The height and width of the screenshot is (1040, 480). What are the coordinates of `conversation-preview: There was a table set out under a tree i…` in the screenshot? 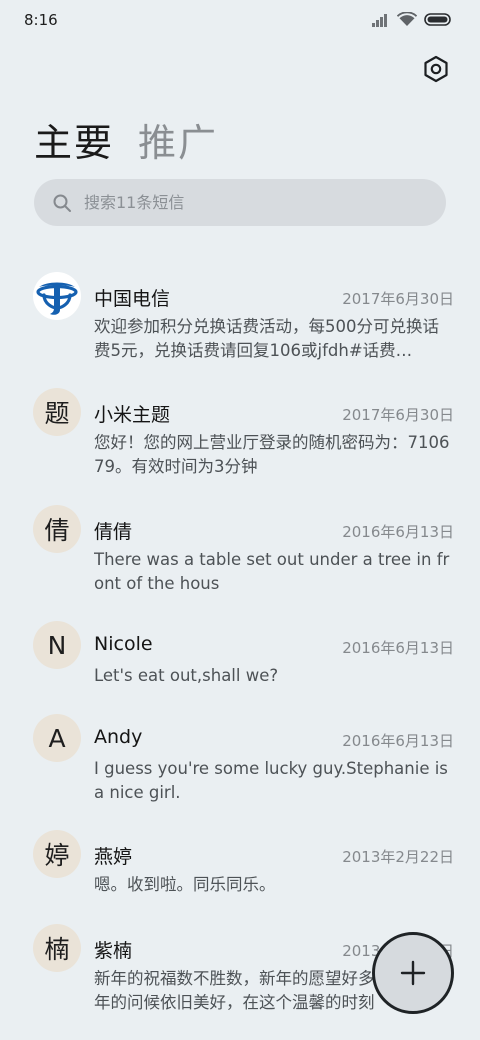 It's located at (272, 571).